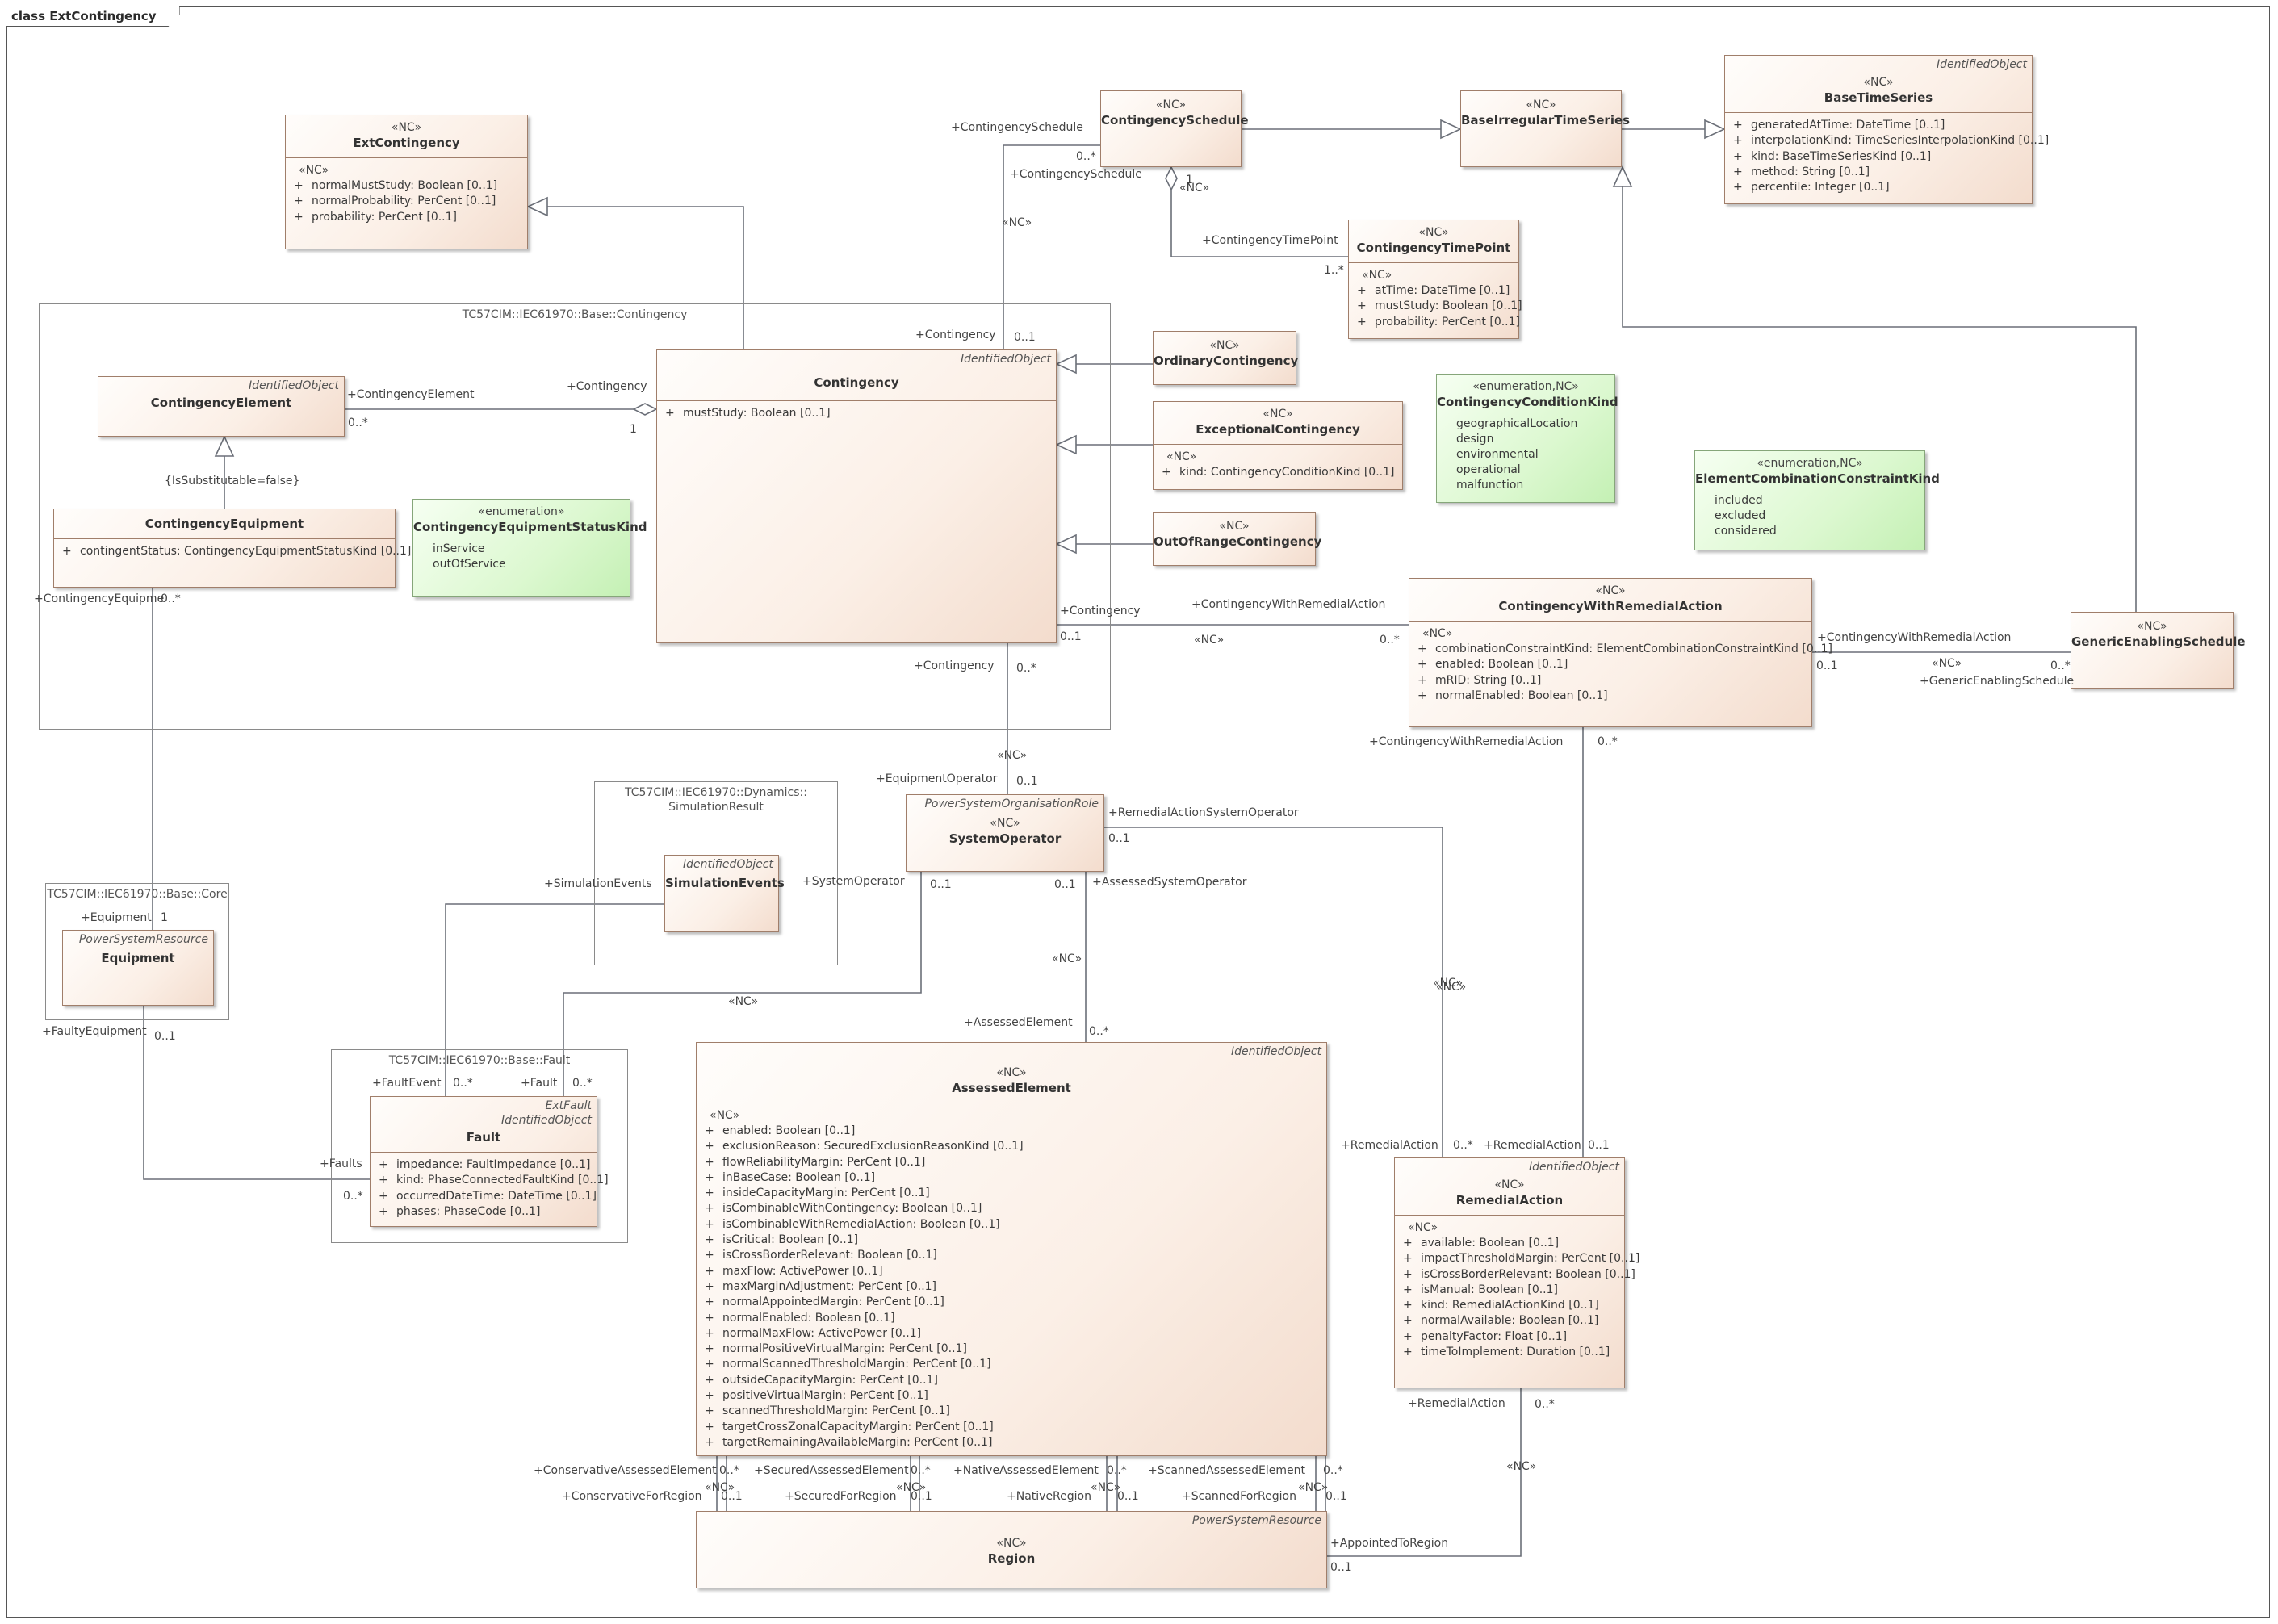 The height and width of the screenshot is (1624, 2278). What do you see at coordinates (632, 1496) in the screenshot?
I see `association-label: +ConservativeForRegion` at bounding box center [632, 1496].